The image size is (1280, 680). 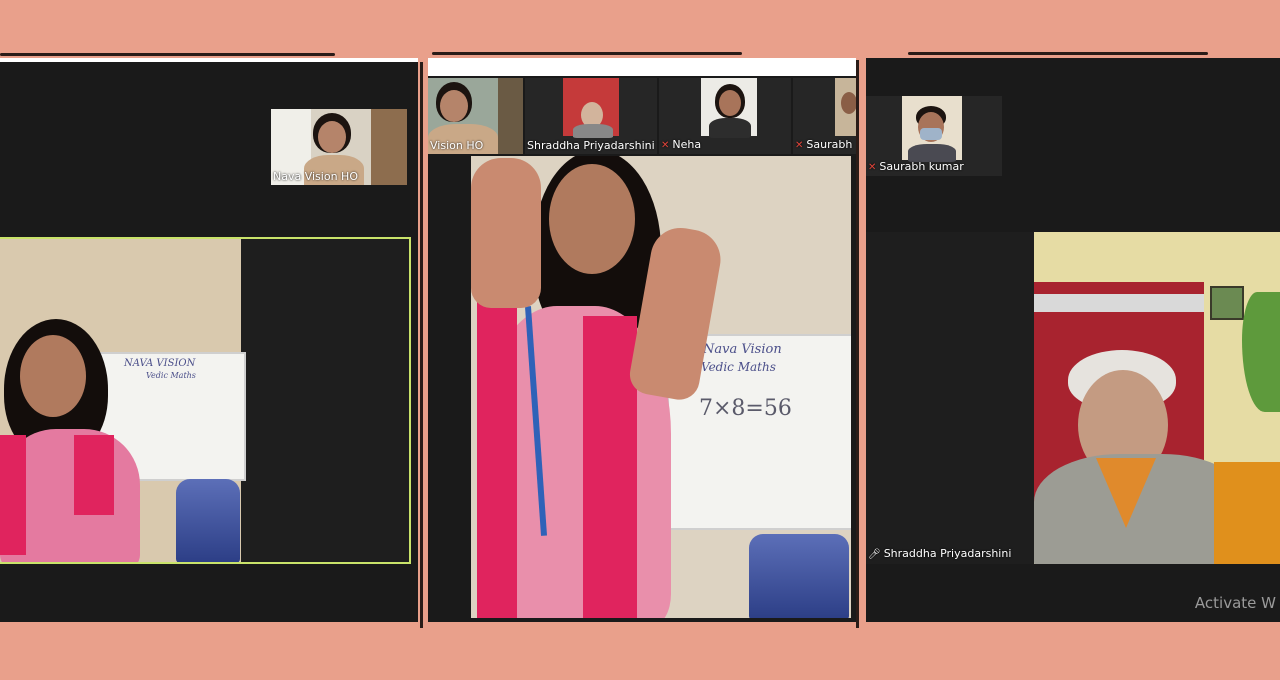 I want to click on whiteboard-line-1: Nava Vision, so click(x=742, y=349).